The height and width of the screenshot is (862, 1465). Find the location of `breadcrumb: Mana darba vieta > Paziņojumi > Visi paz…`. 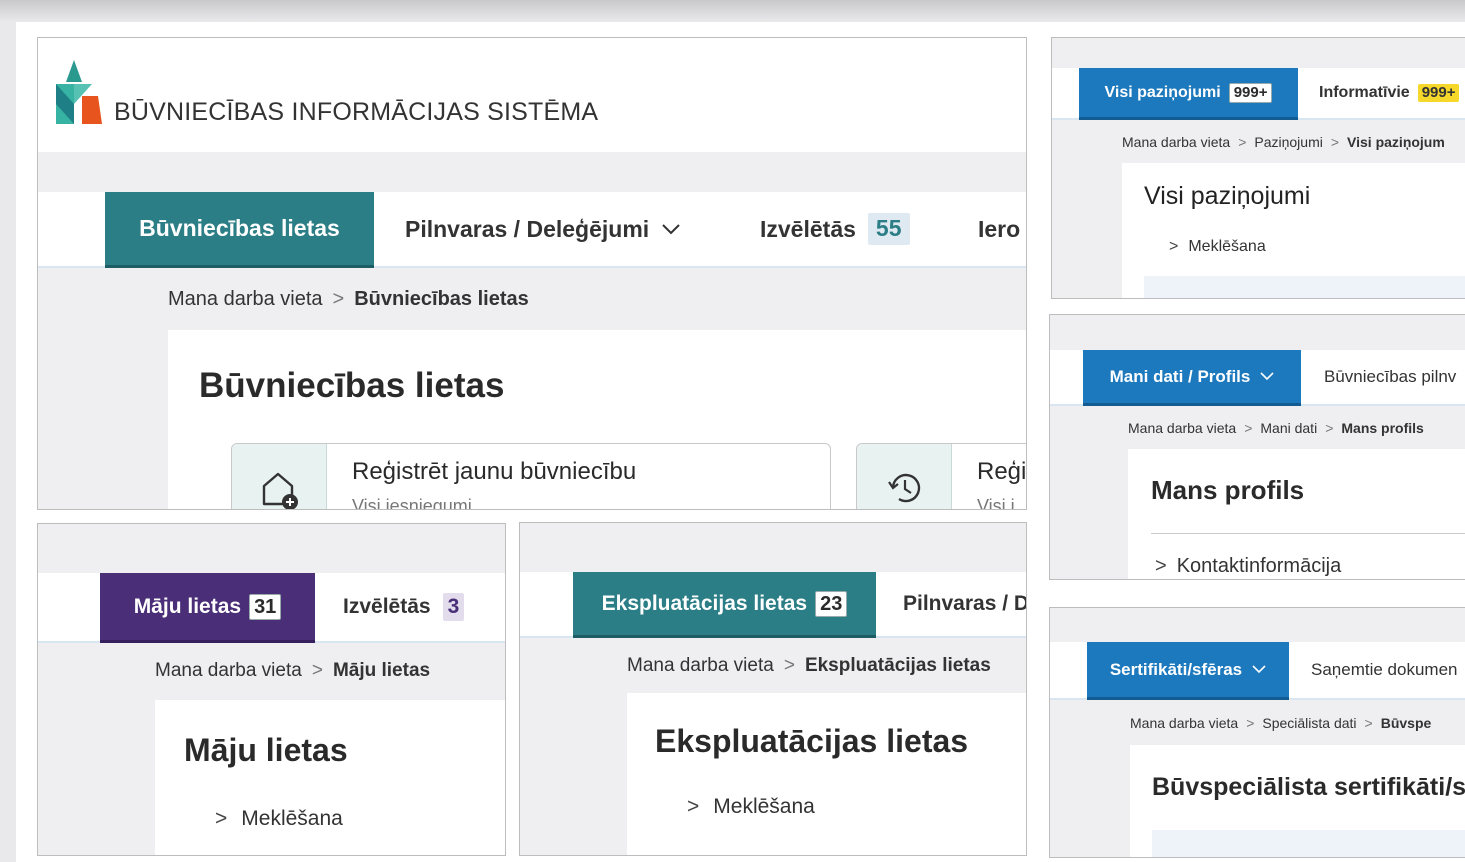

breadcrumb: Mana darba vieta > Paziņojumi > Visi paz… is located at coordinates (1283, 142).